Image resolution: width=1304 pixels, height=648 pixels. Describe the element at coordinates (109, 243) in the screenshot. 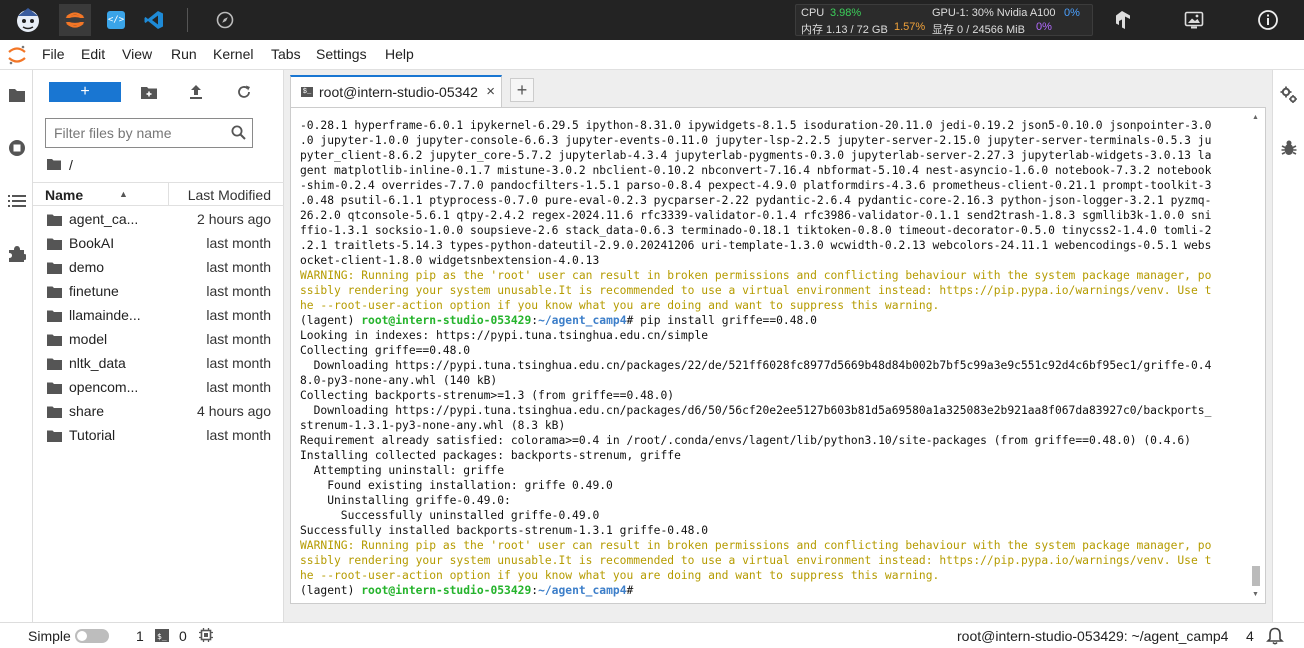

I see `file-name: BookAI` at that location.